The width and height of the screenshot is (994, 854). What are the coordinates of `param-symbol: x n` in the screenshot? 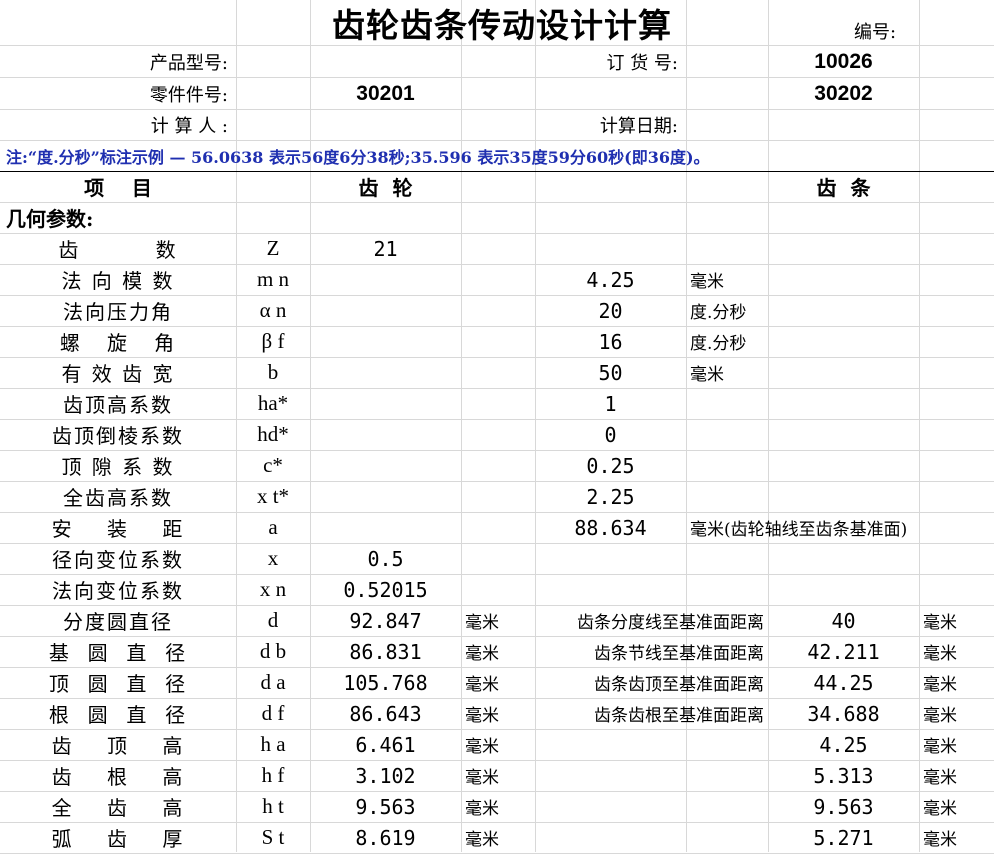 It's located at (273, 589).